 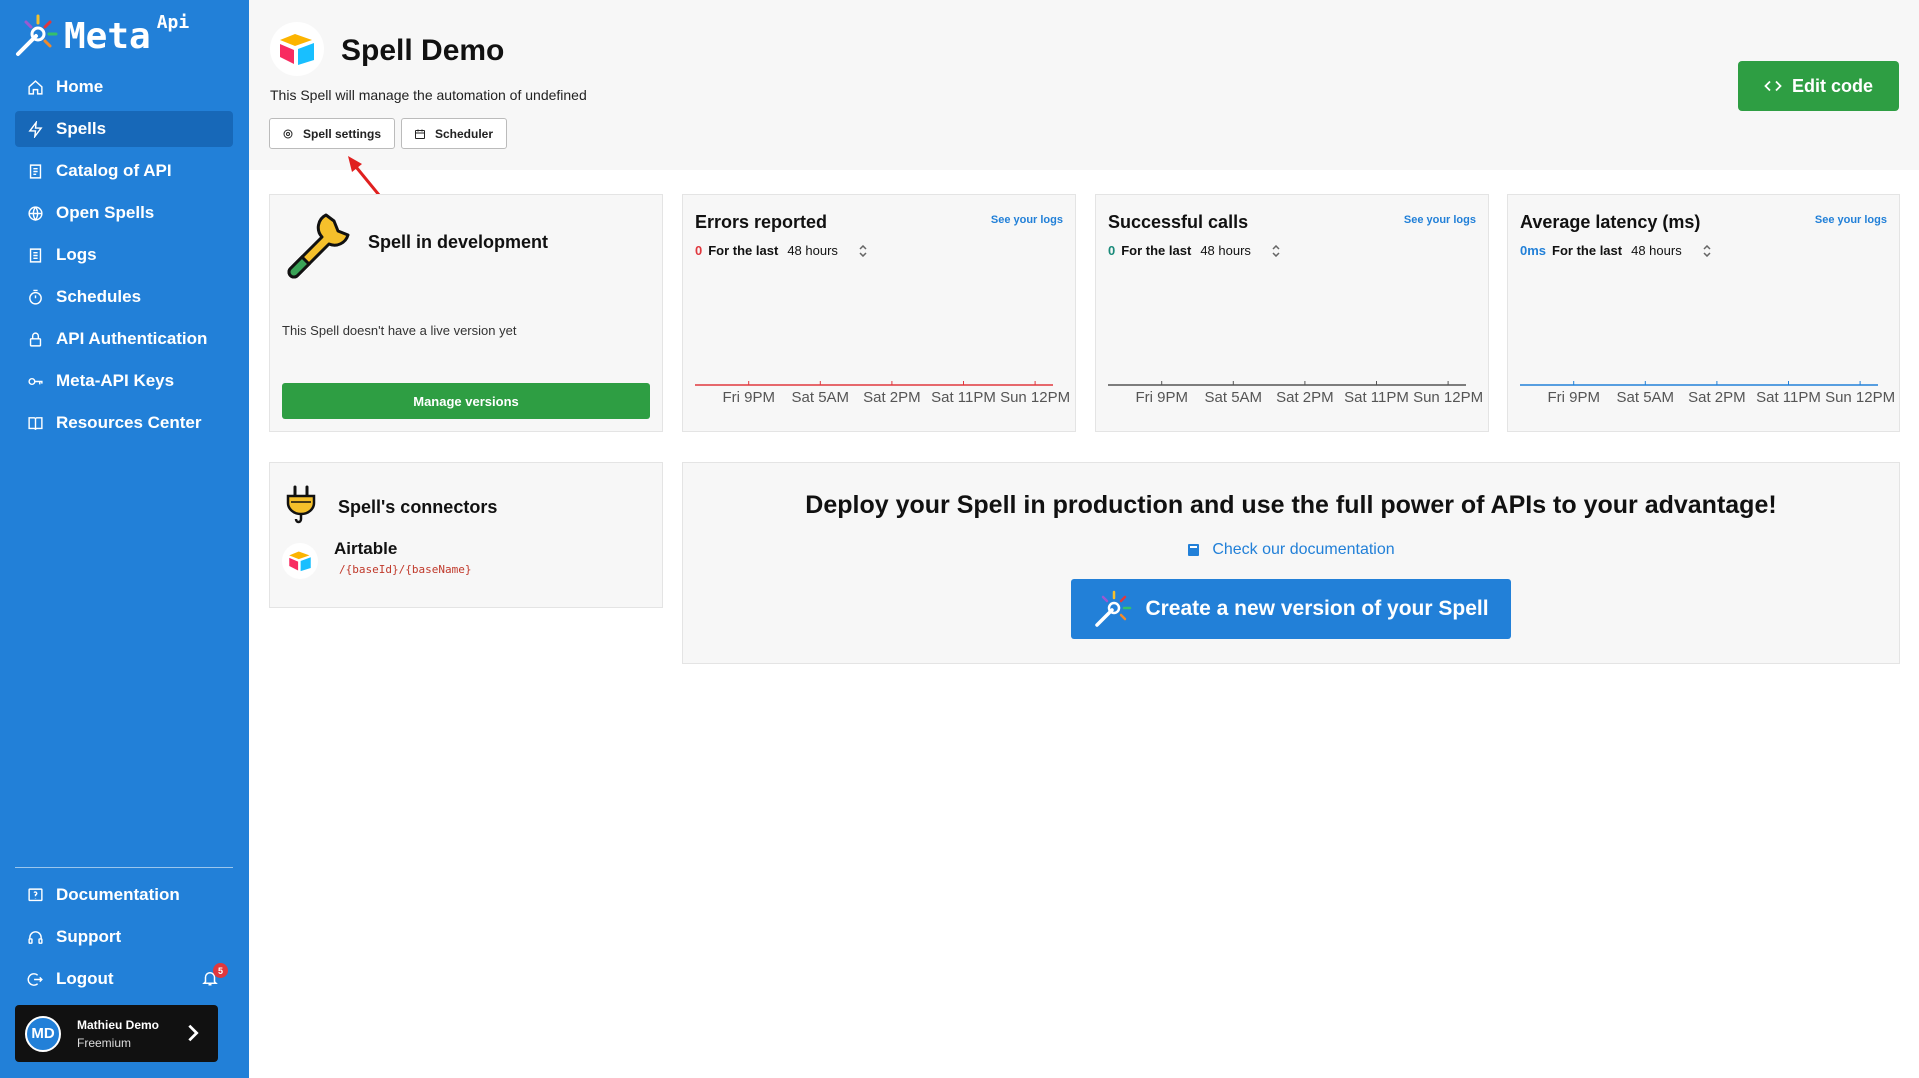 I want to click on successful-calls-chart: Fri 9PM Sat 5AM Sat 2PM Sat 11PM Sun 12PM, so click(x=1295, y=393).